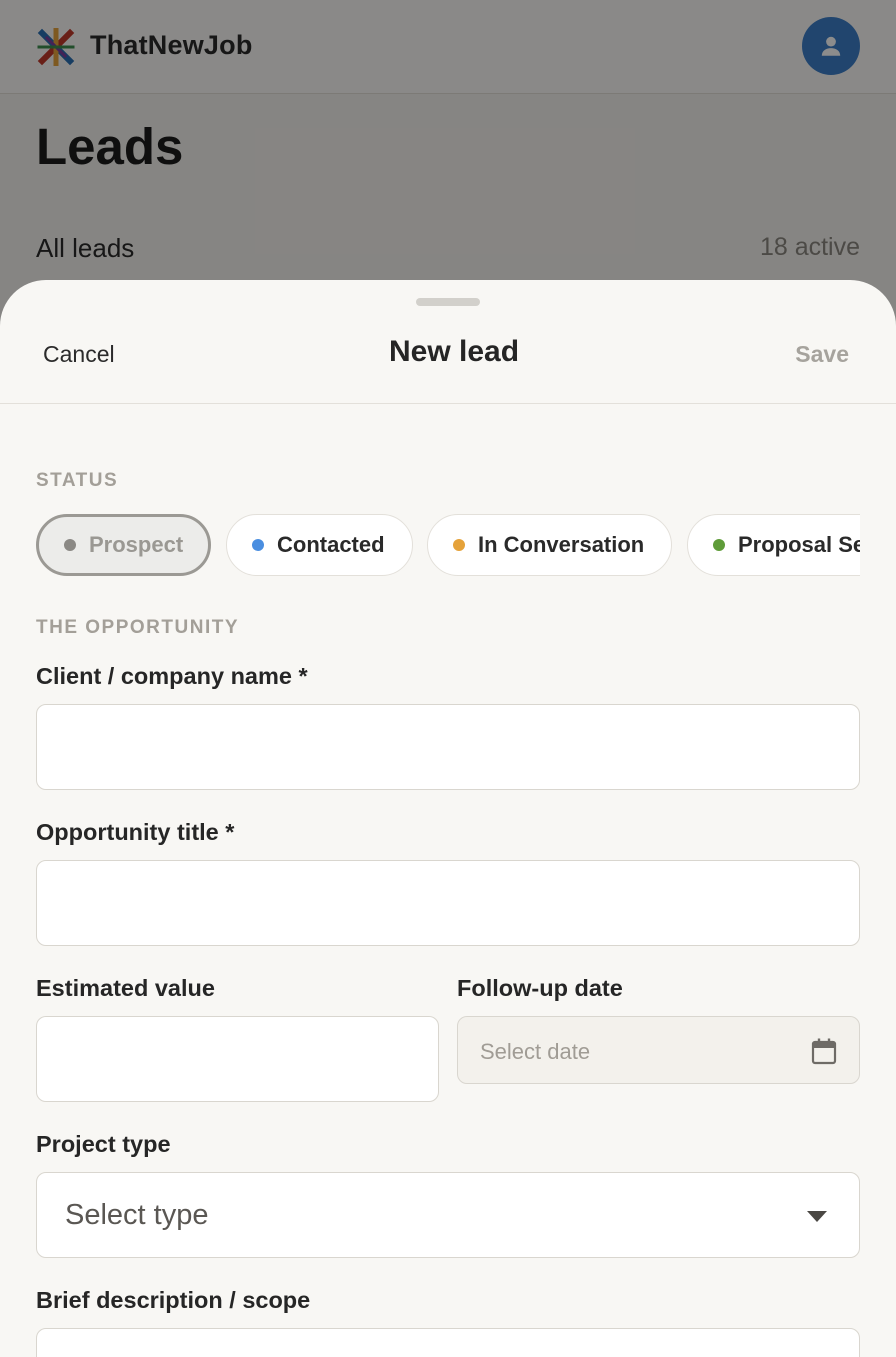  What do you see at coordinates (448, 1342) in the screenshot?
I see `description-textarea` at bounding box center [448, 1342].